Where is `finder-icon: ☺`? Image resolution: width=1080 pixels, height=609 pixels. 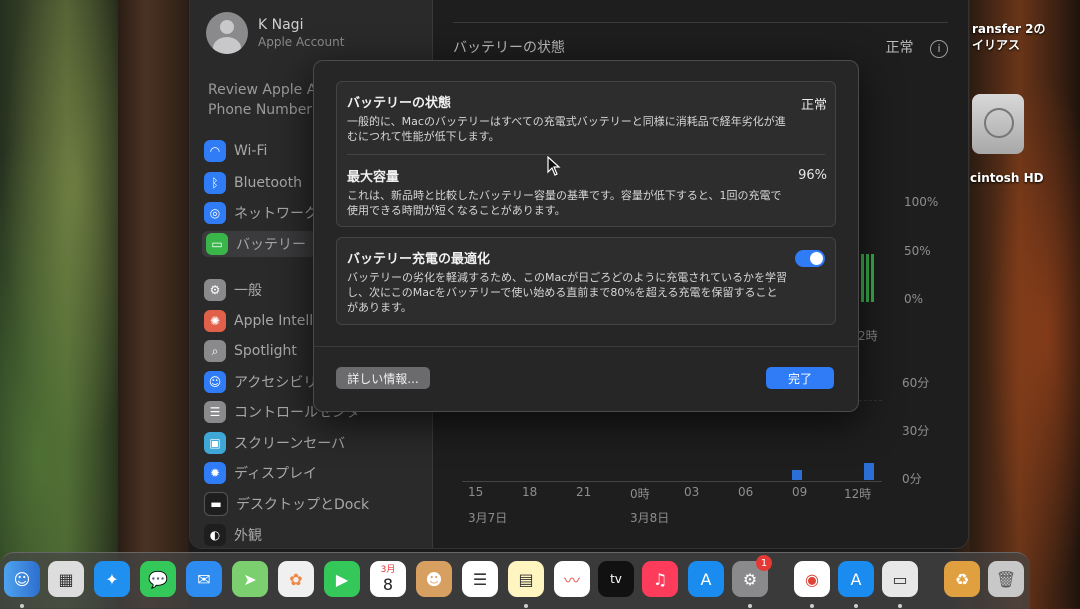
finder-icon: ☺ is located at coordinates (22, 579).